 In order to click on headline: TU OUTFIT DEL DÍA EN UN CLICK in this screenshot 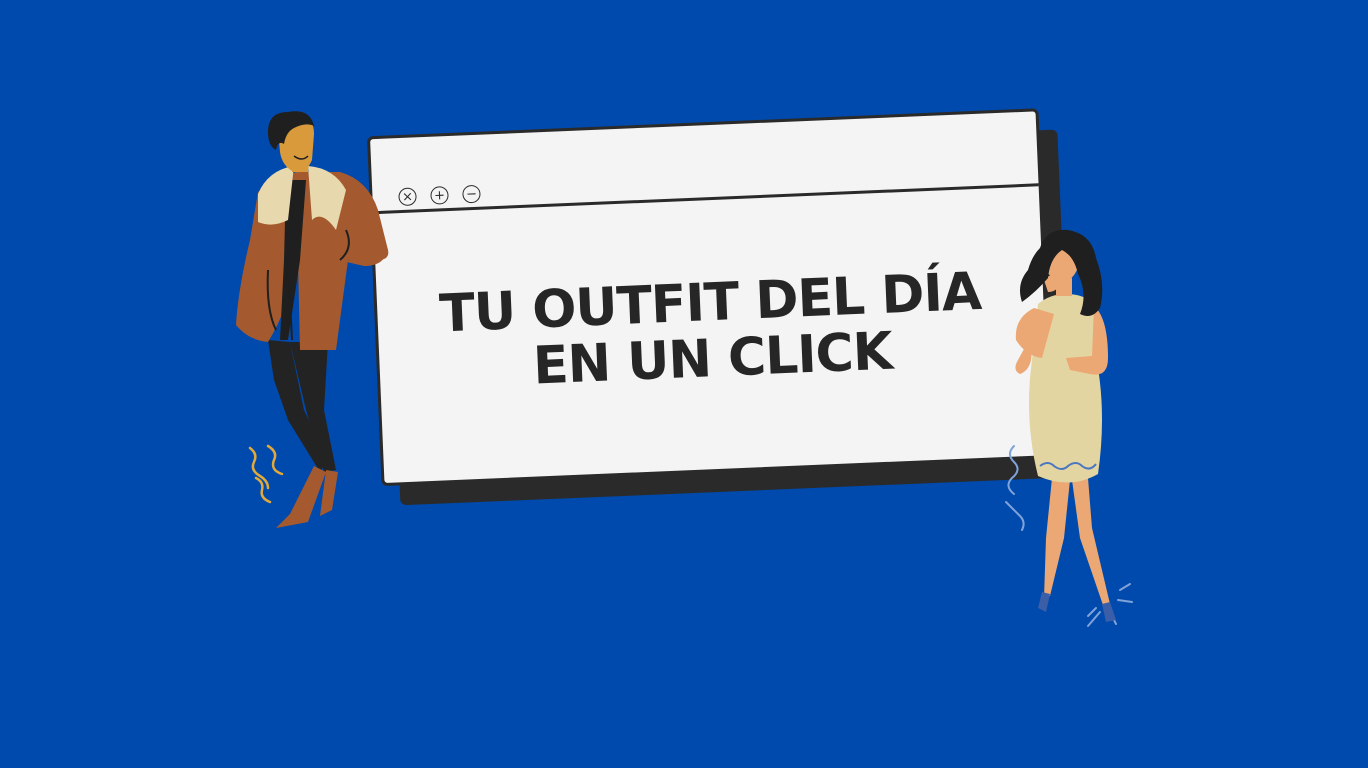, I will do `click(711, 331)`.